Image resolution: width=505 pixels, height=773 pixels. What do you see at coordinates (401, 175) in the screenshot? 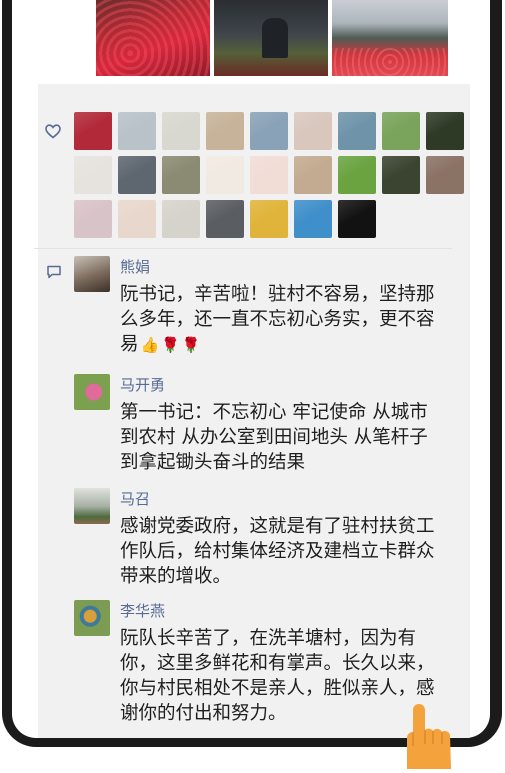
I see `avatar-dark-scenery` at bounding box center [401, 175].